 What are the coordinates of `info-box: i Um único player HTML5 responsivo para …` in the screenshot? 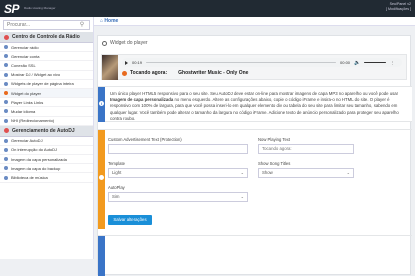 It's located at (255, 104).